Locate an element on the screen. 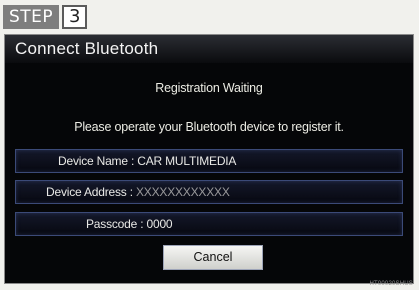 The height and width of the screenshot is (290, 419). device-name-row: Device Name : CAR MULTIMEDIA is located at coordinates (209, 161).